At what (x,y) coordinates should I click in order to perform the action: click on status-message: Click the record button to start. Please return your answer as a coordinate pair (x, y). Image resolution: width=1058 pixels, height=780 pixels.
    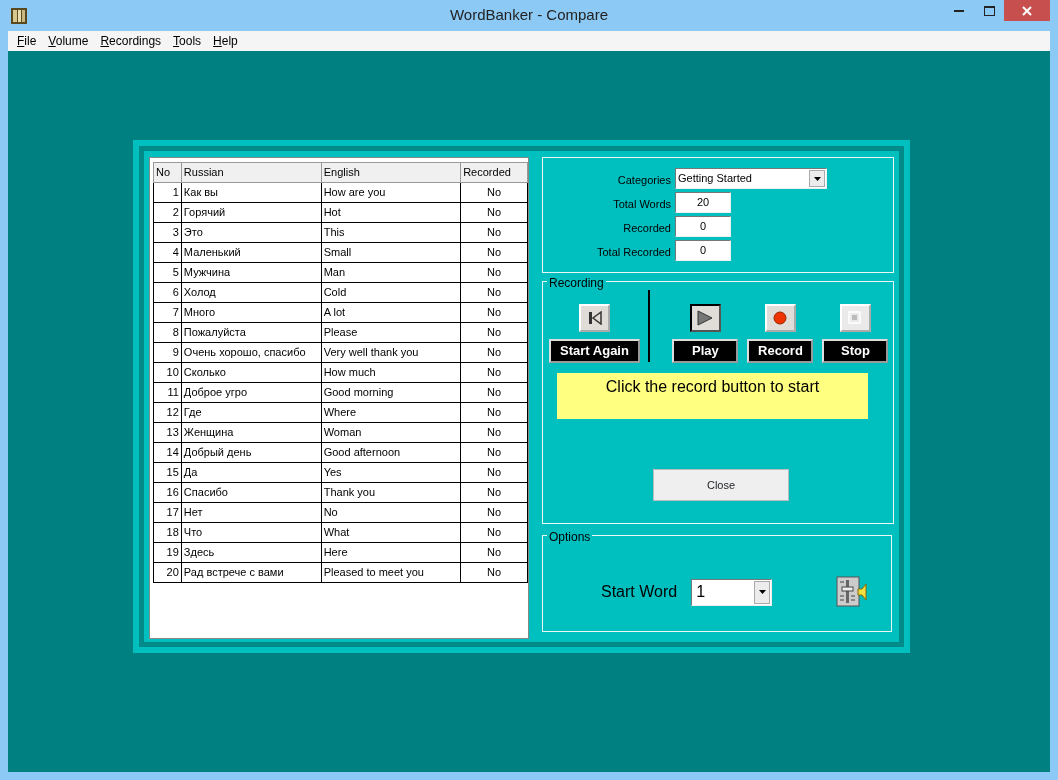
    Looking at the image, I should click on (712, 396).